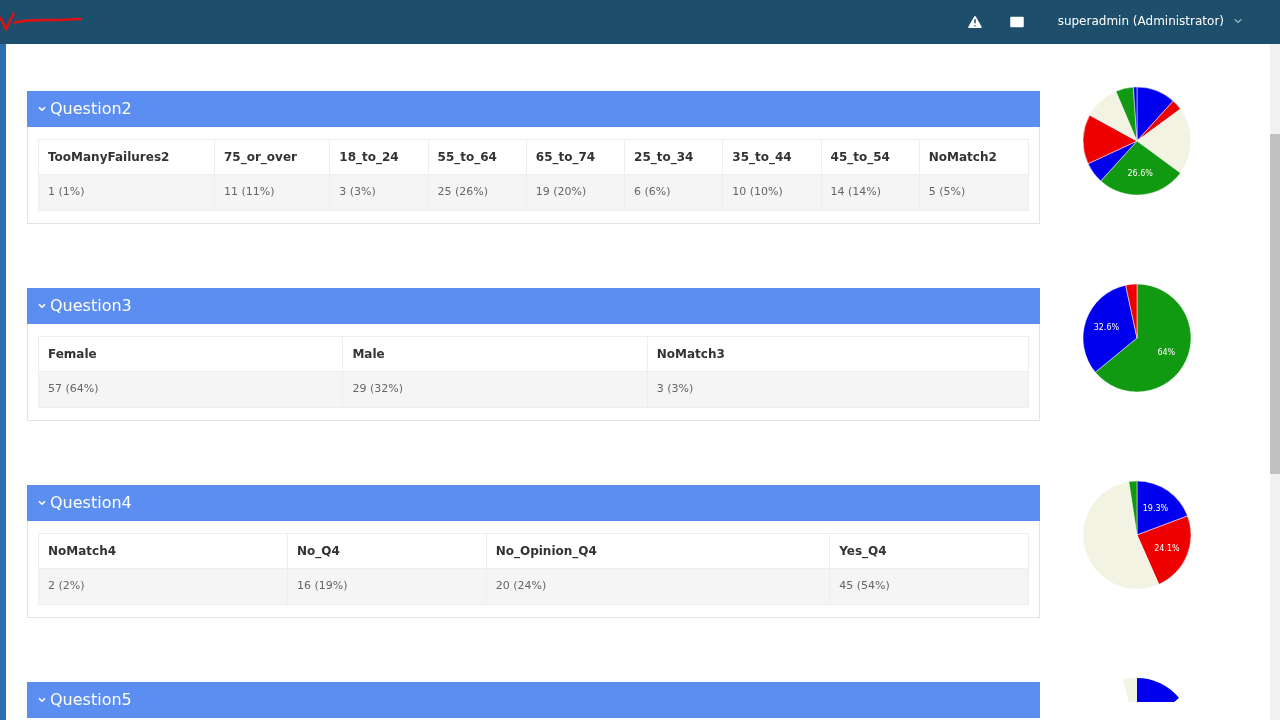 The height and width of the screenshot is (720, 1280). What do you see at coordinates (533, 109) in the screenshot?
I see `section-header: Question2` at bounding box center [533, 109].